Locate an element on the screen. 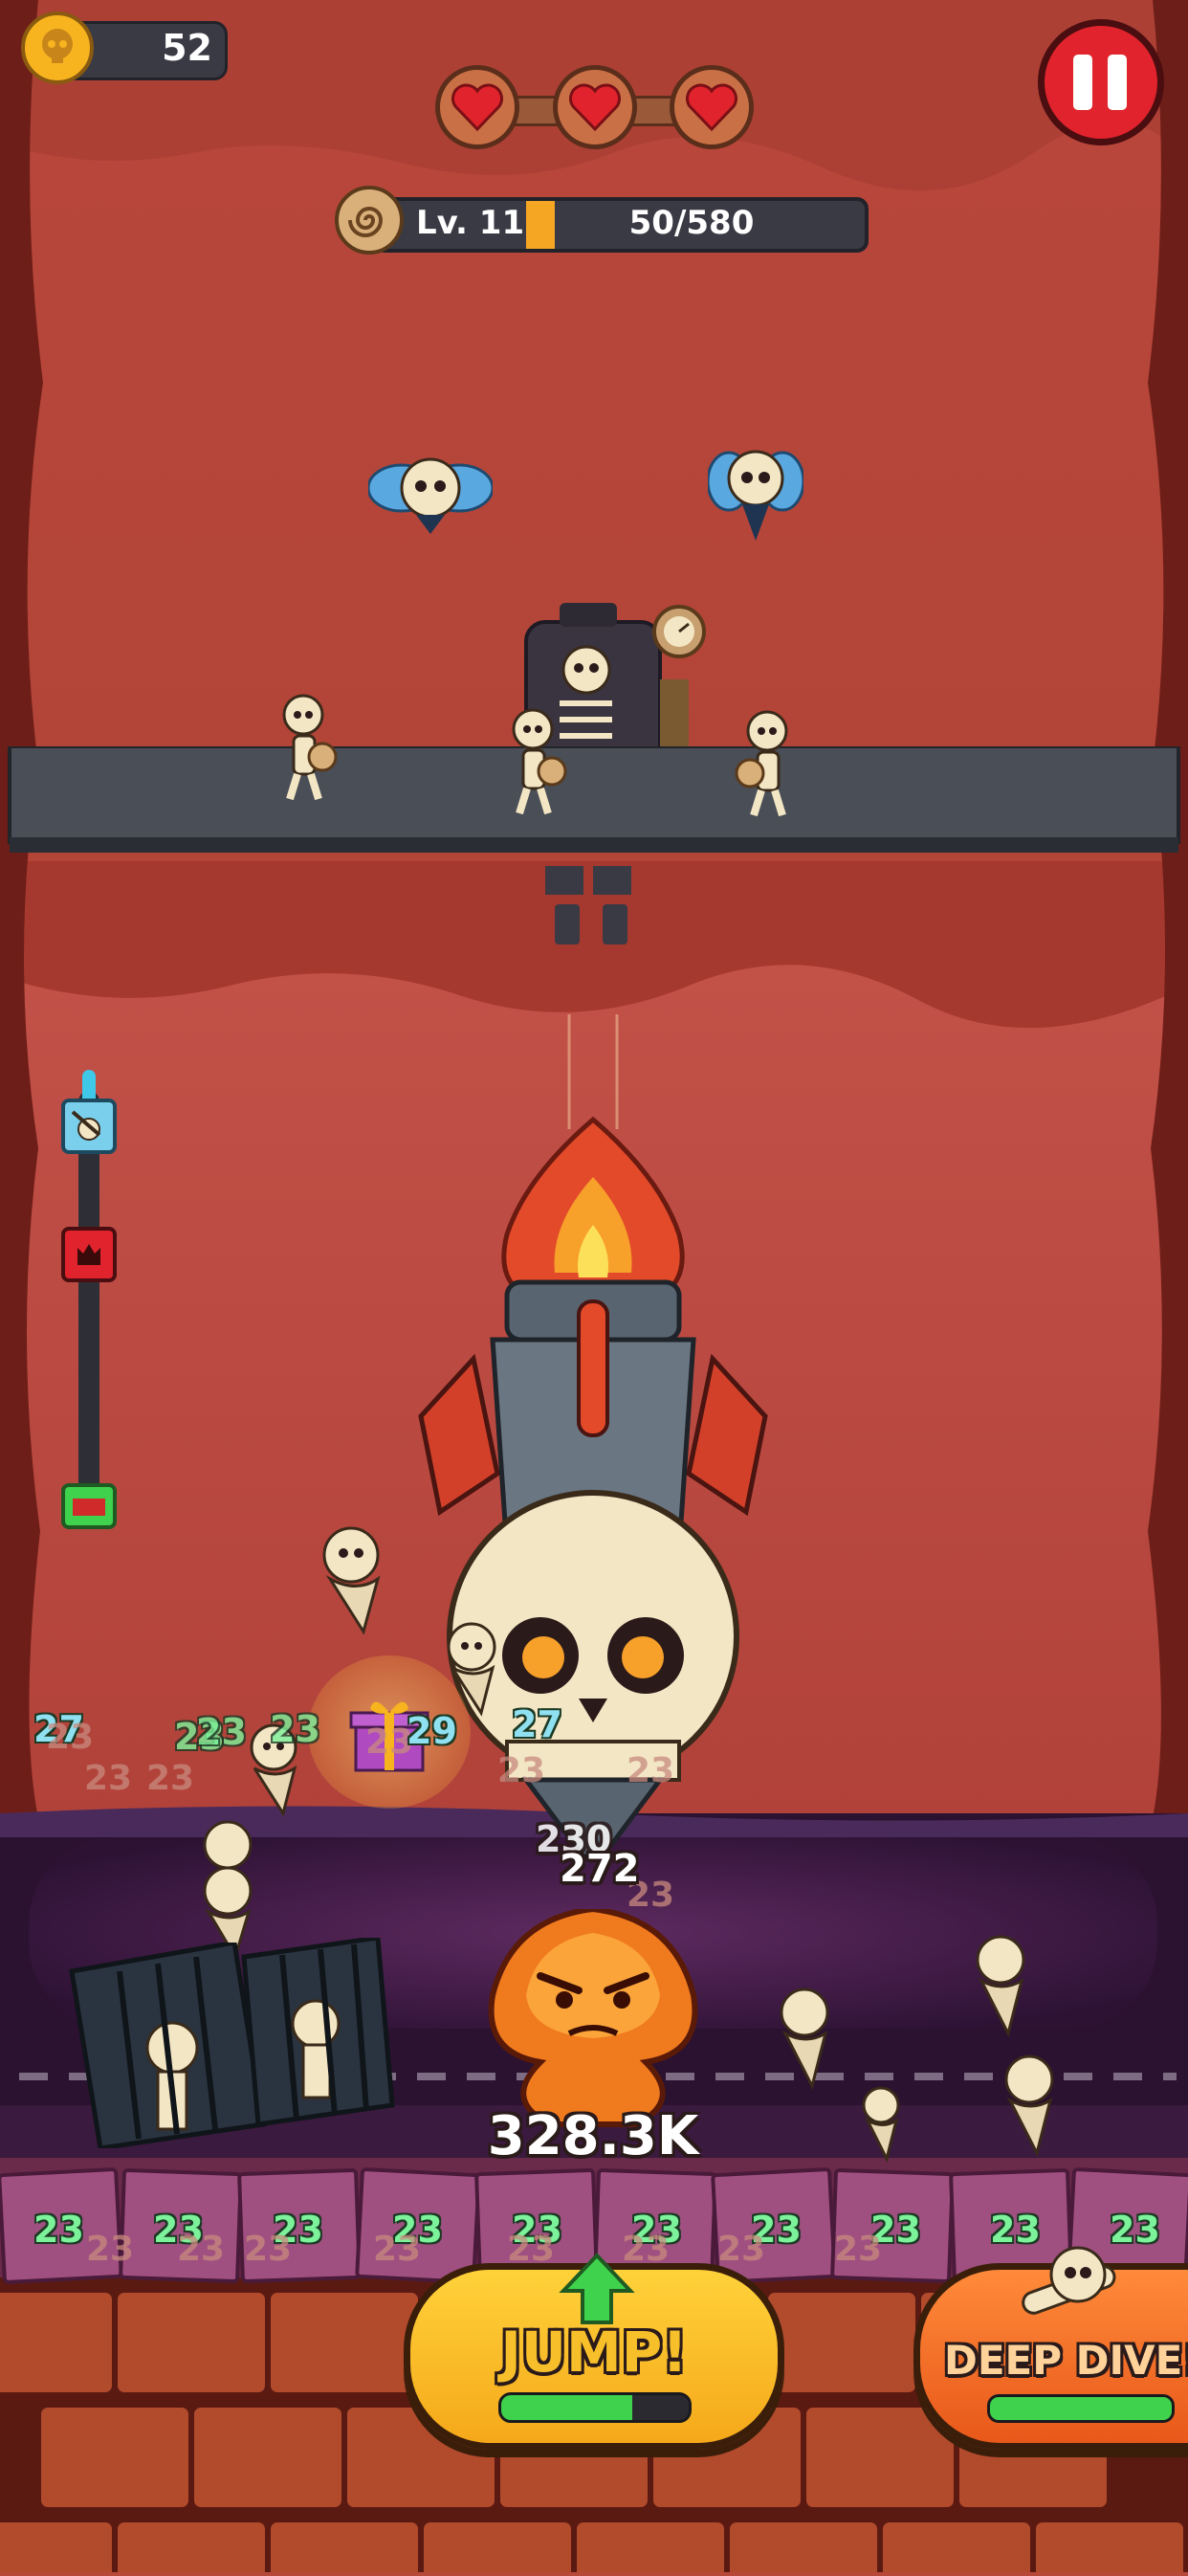  deep-dive-button: DEEP DIVE! is located at coordinates (1050, 2348).